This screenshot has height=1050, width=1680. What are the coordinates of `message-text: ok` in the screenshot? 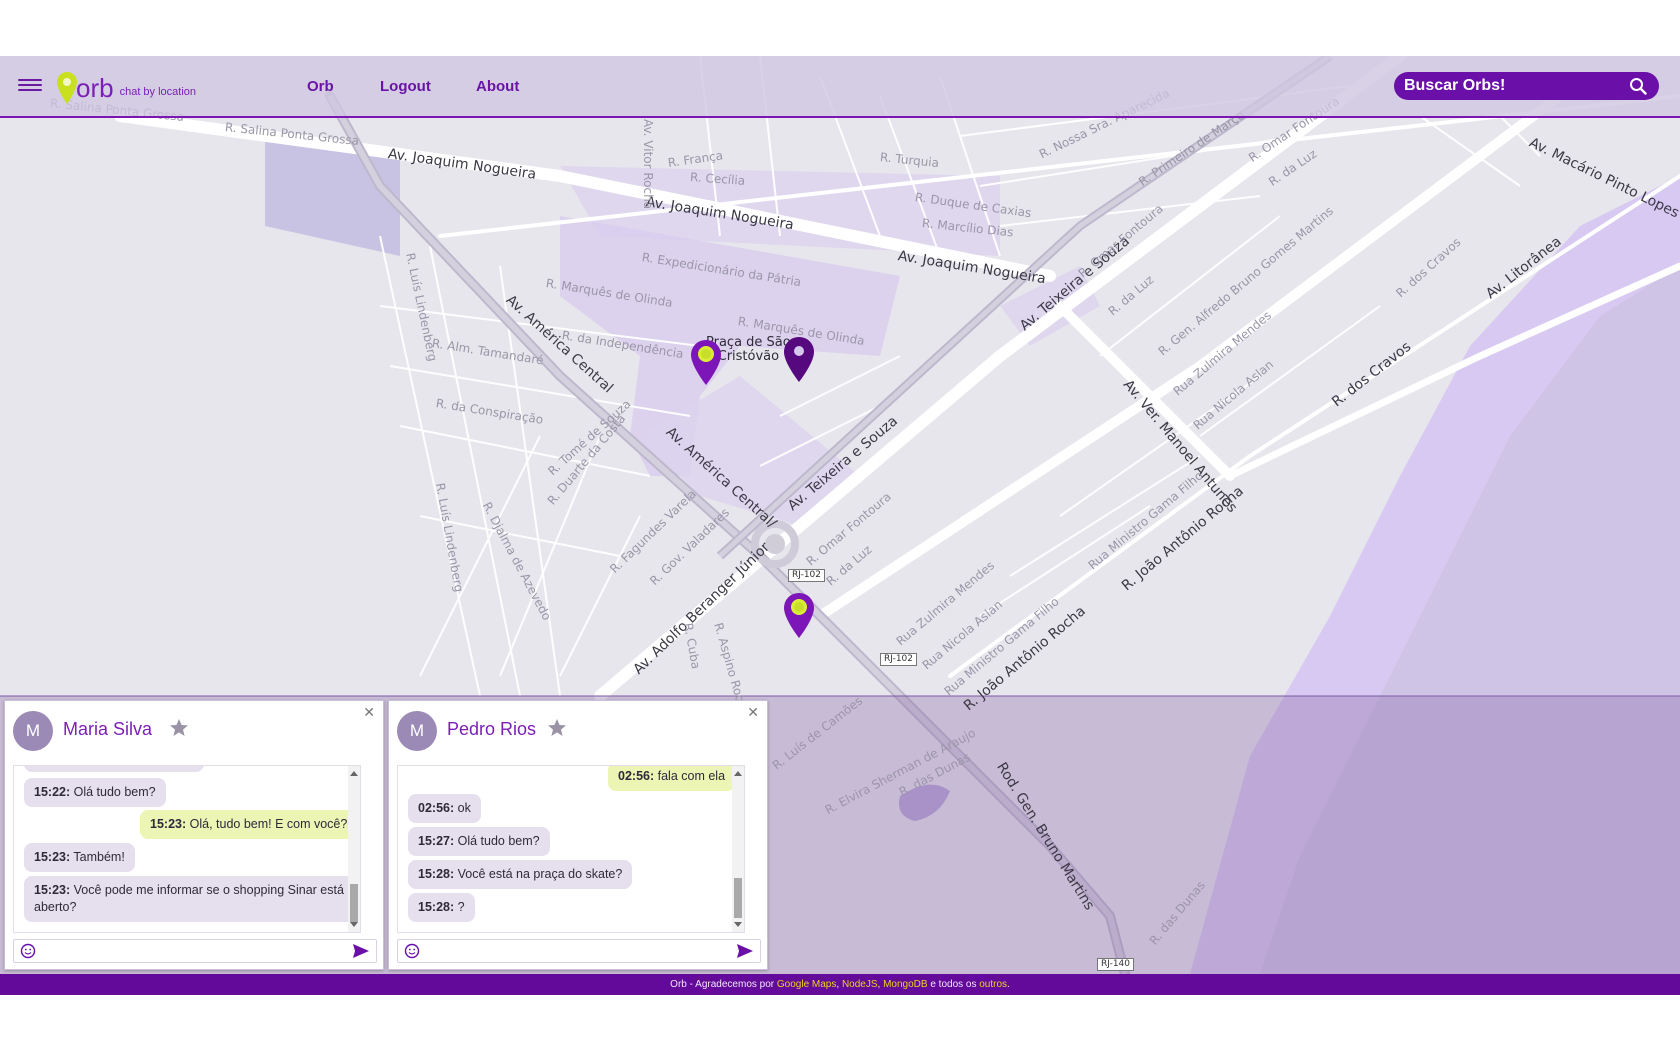 It's located at (464, 808).